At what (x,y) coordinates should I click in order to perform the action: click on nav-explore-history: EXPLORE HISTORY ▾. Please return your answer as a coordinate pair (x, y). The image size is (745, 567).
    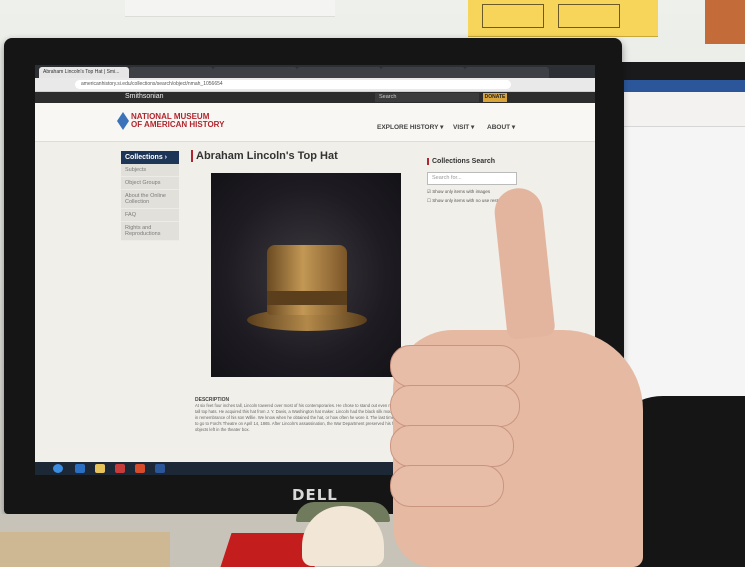
    Looking at the image, I should click on (410, 127).